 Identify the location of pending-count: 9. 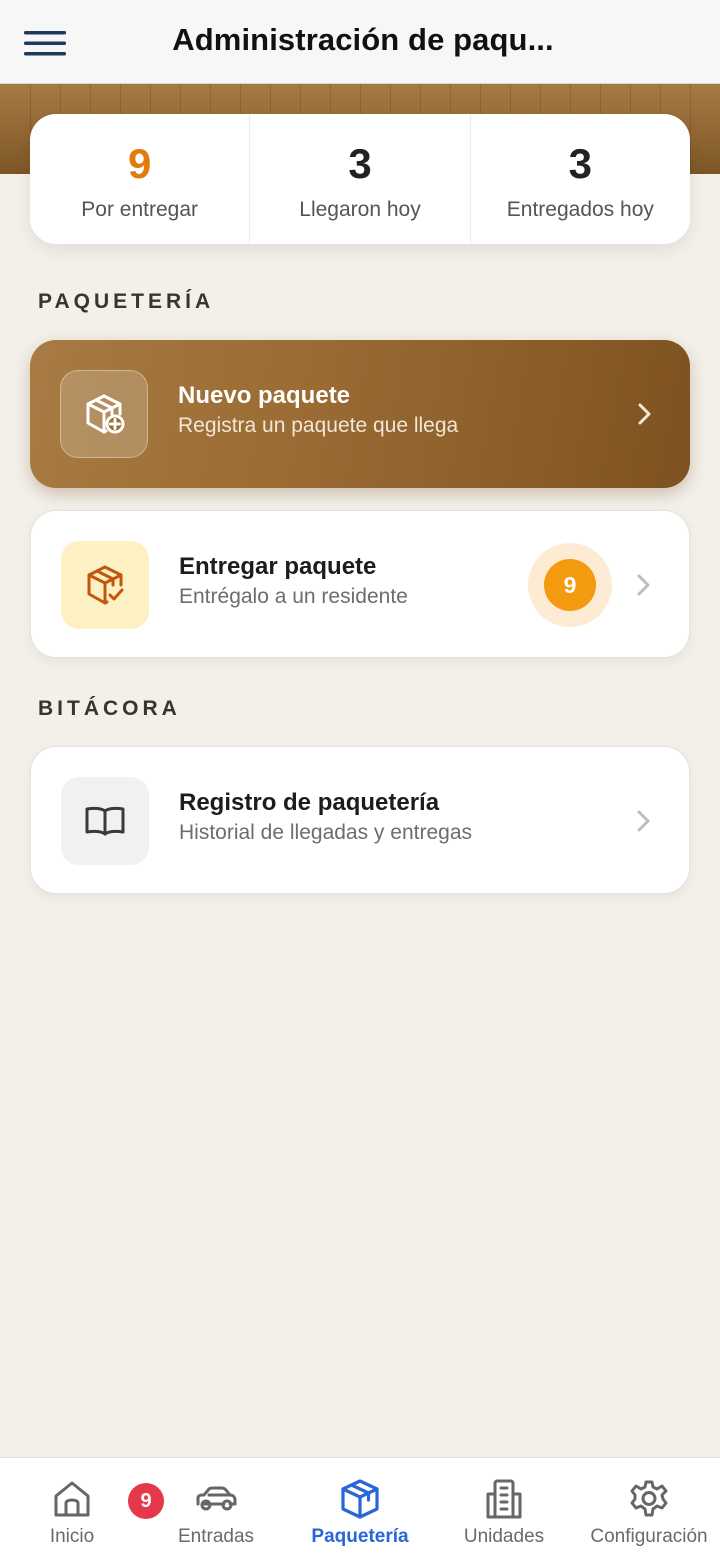
(570, 585).